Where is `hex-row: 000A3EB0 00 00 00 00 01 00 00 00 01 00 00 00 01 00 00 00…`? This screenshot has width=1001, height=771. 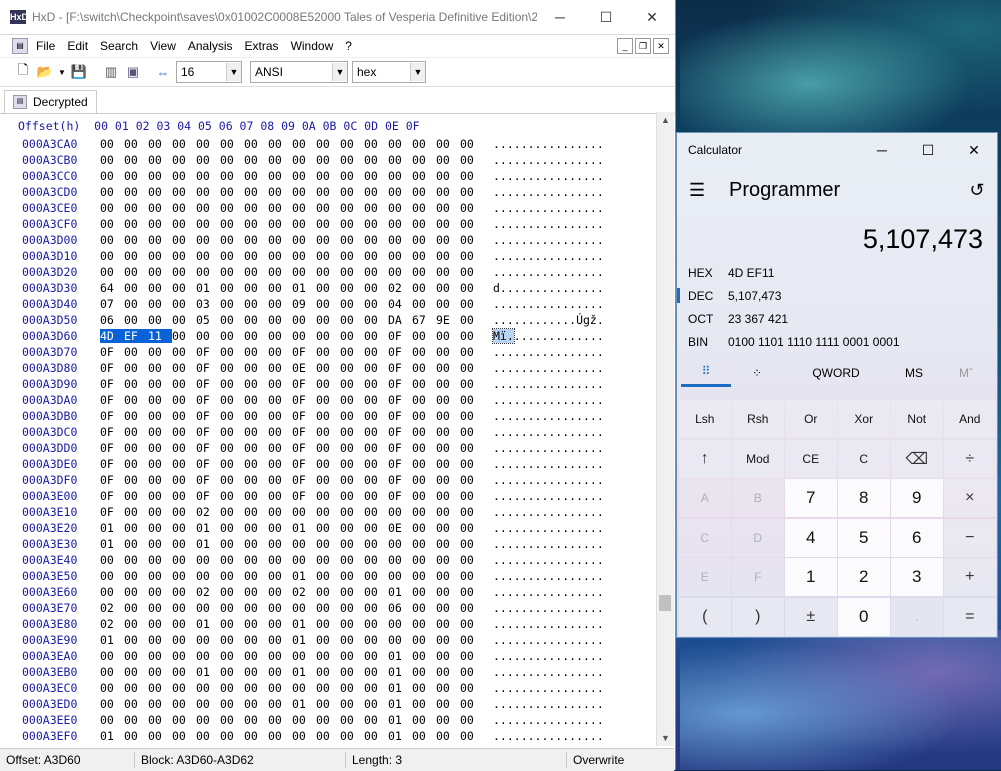
hex-row: 000A3EB0 00 00 00 00 01 00 00 00 01 00 00 00 01 00 00 00… is located at coordinates (313, 673).